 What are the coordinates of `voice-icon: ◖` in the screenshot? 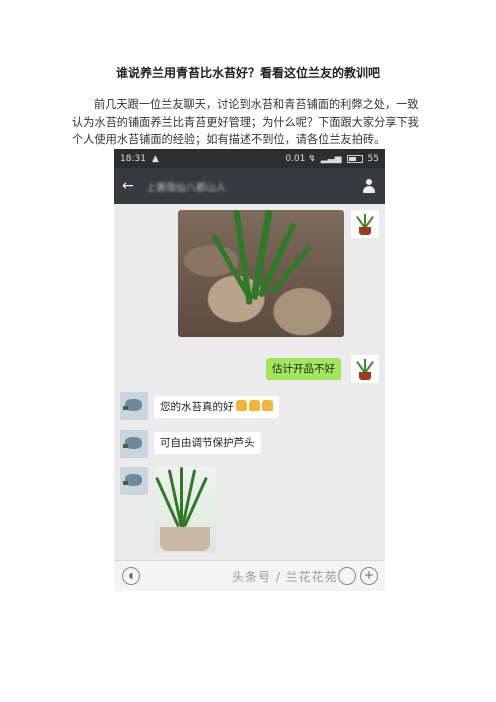 It's located at (131, 576).